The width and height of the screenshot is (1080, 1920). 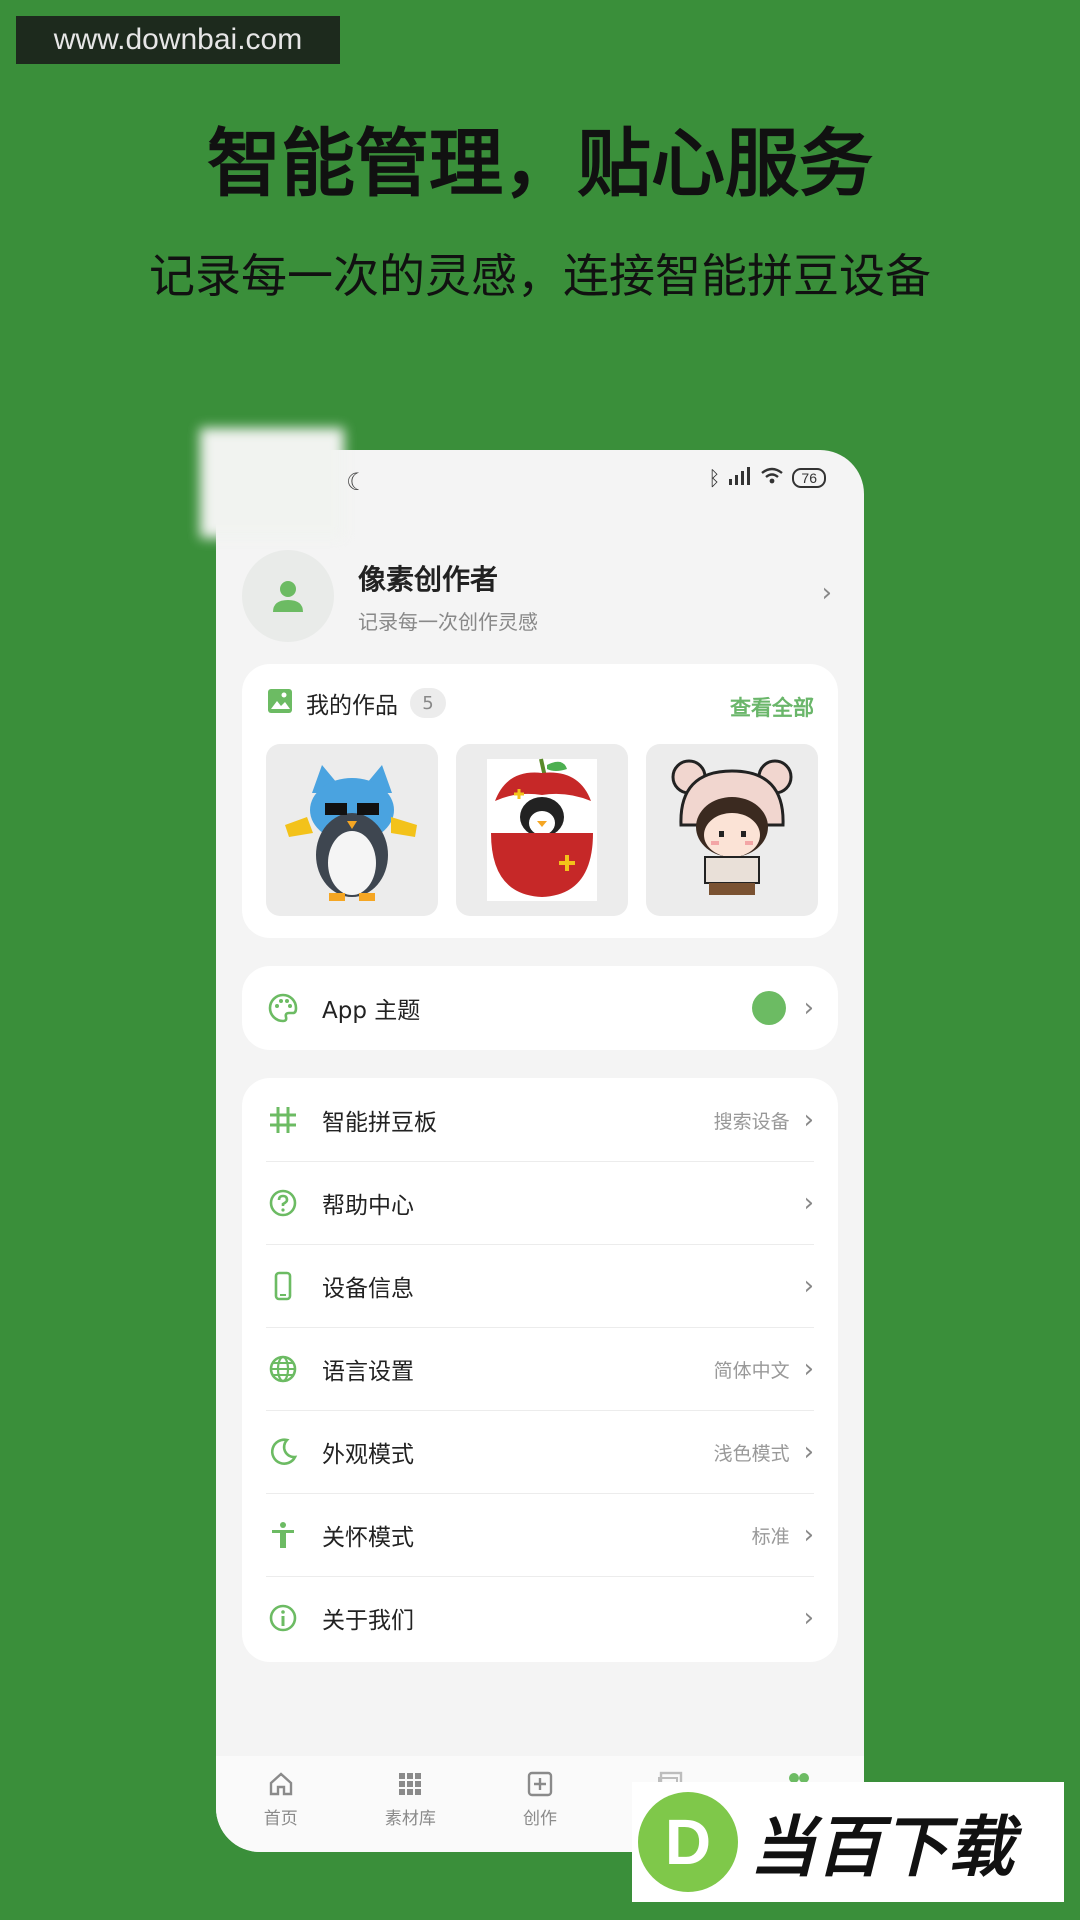 I want to click on avatar, so click(x=288, y=596).